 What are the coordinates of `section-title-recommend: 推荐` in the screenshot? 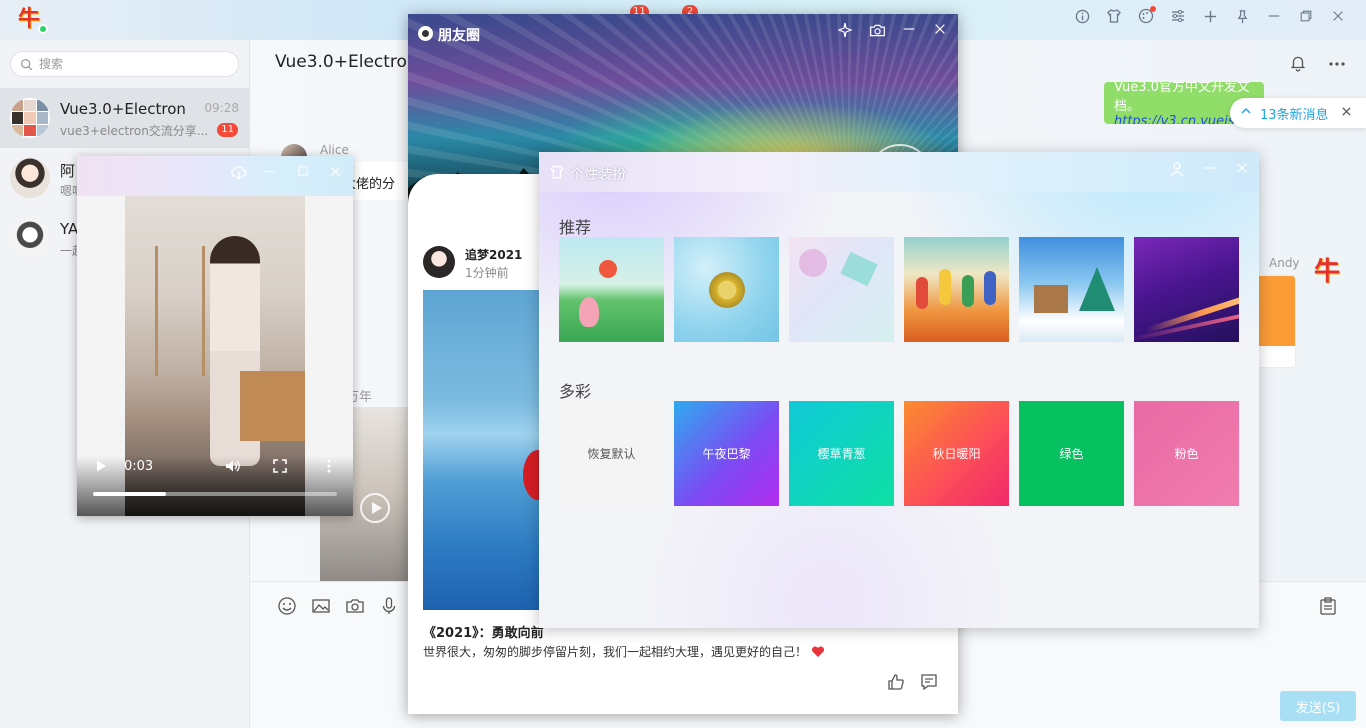 It's located at (575, 227).